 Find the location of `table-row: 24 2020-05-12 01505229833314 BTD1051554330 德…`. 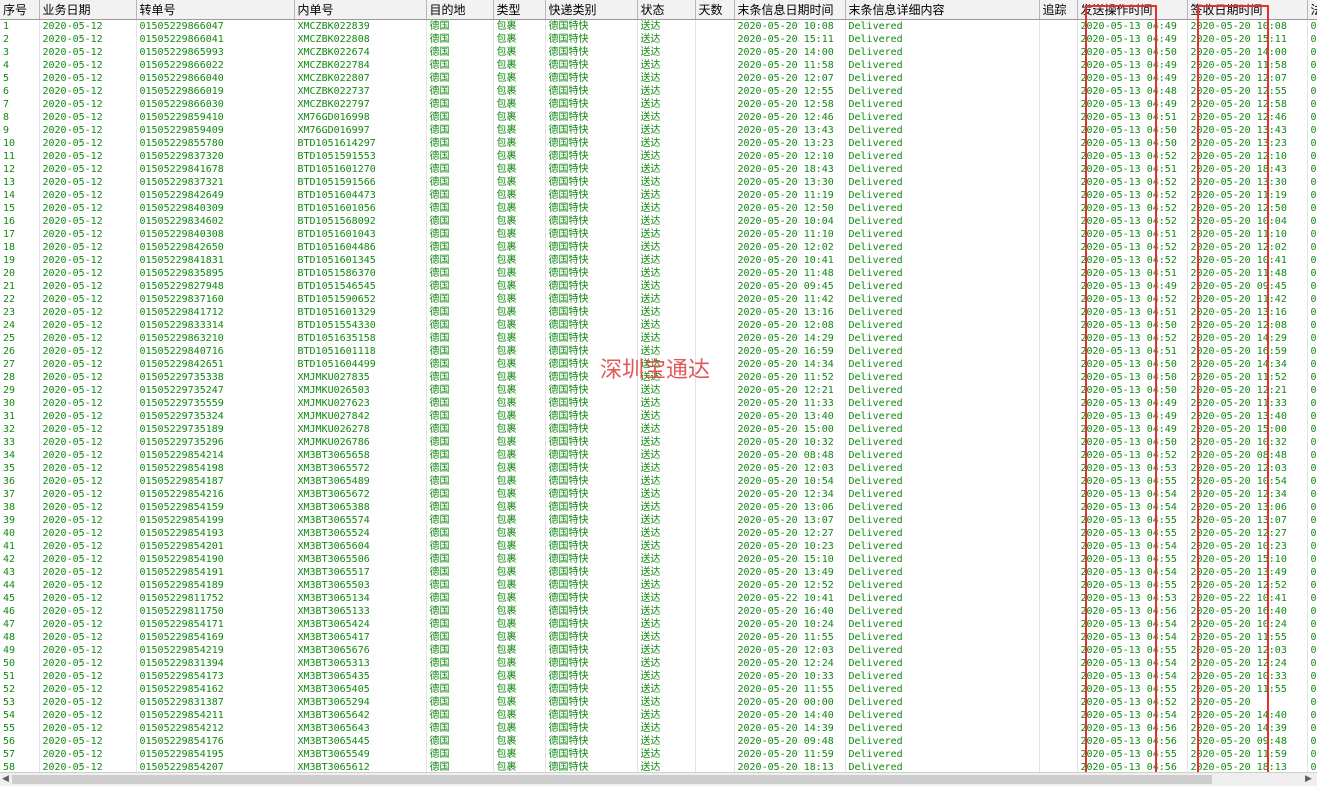

table-row: 24 2020-05-12 01505229833314 BTD1051554330 德… is located at coordinates (658, 325).